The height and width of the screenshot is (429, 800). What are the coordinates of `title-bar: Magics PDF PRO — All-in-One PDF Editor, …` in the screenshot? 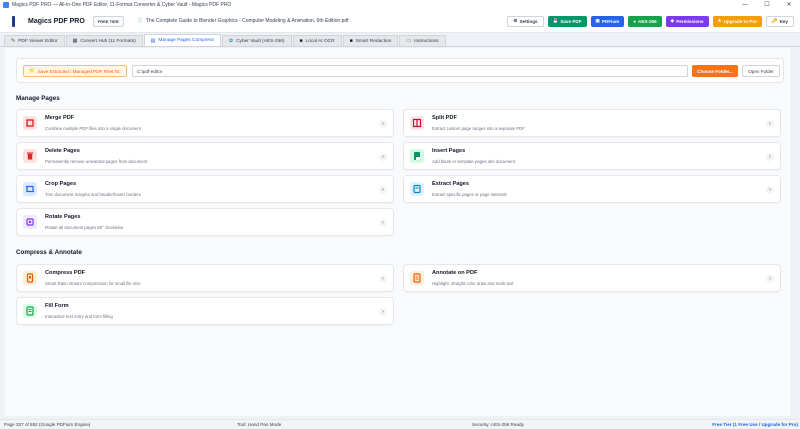 It's located at (400, 5).